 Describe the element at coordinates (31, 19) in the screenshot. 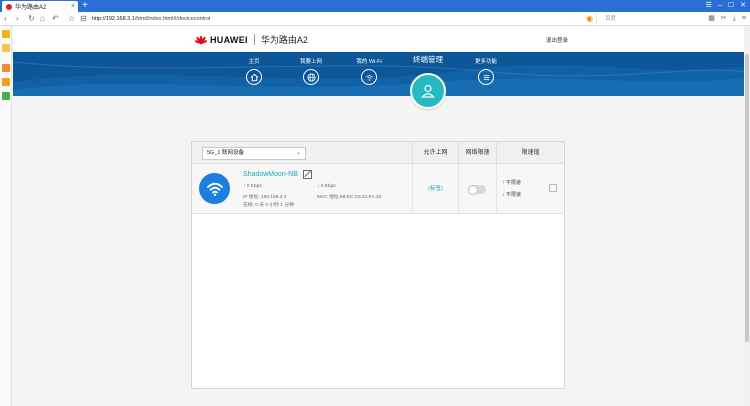

I see `reload-icon: ↻` at that location.